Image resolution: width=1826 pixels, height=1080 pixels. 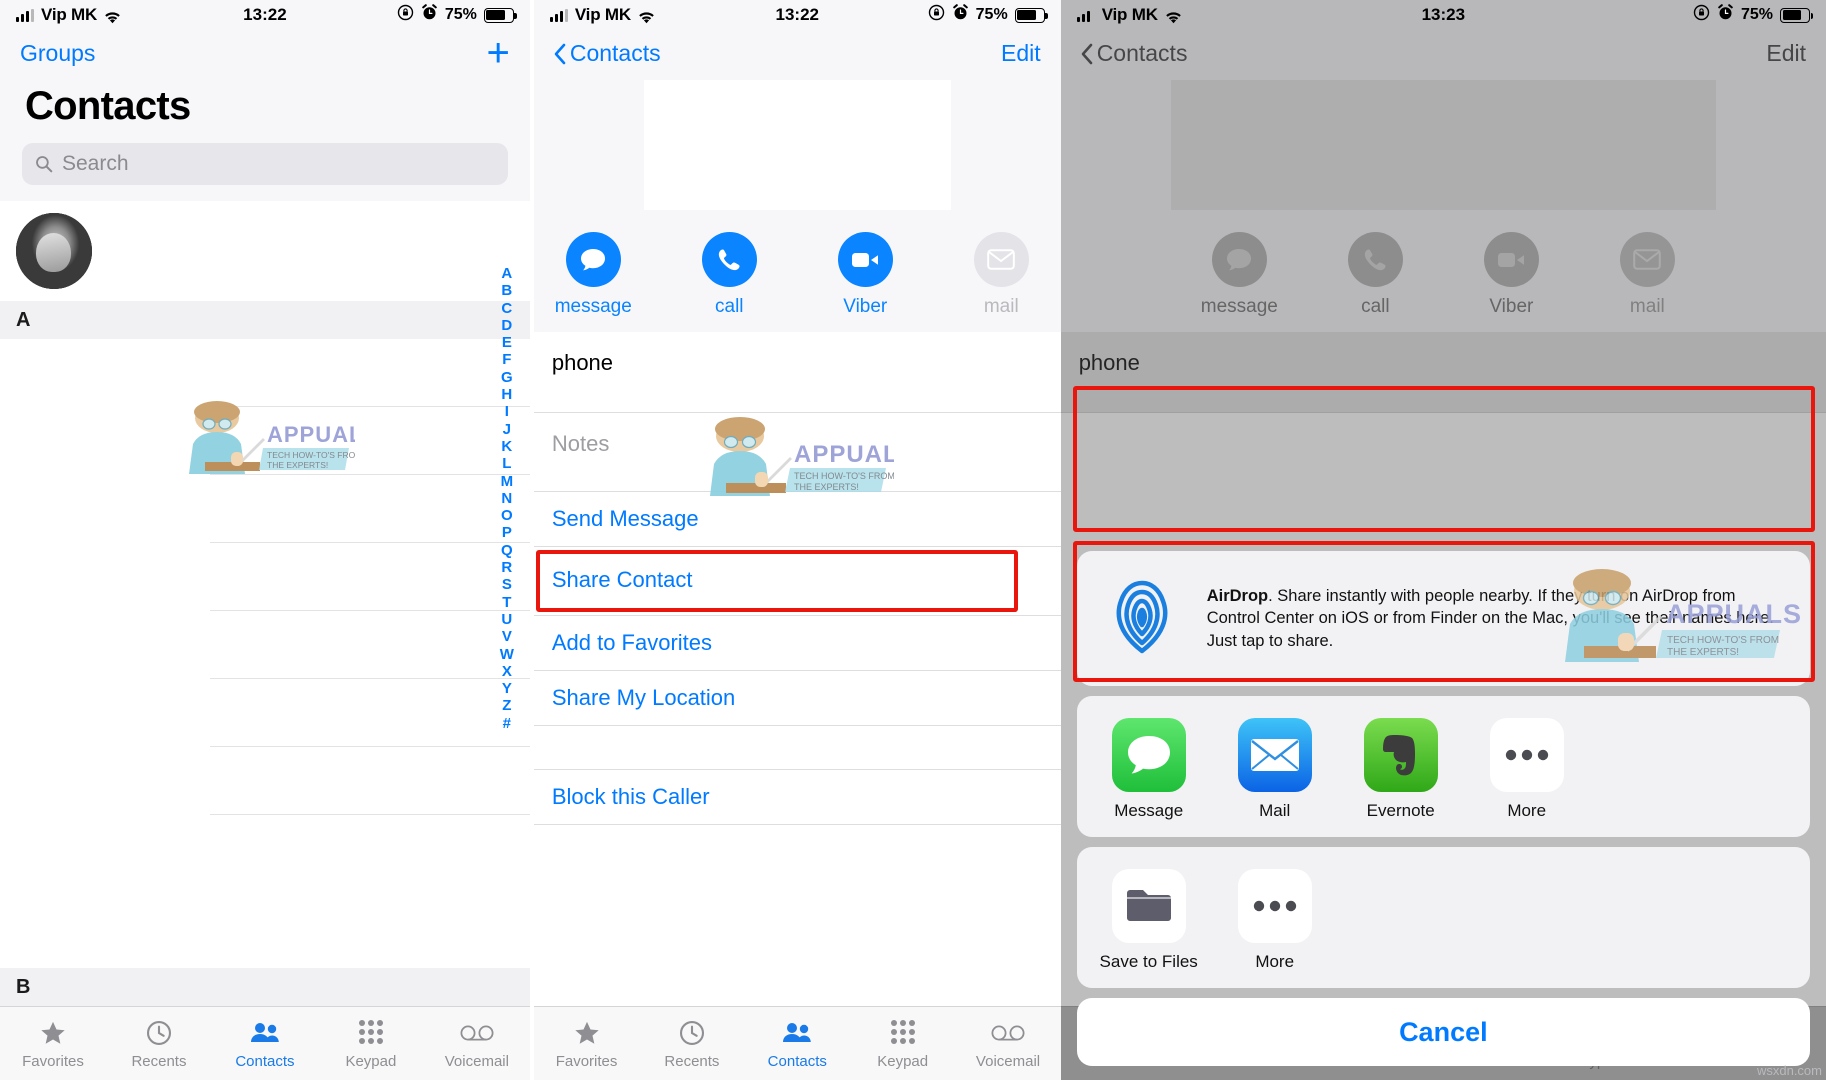 I want to click on index-letter: T, so click(x=506, y=602).